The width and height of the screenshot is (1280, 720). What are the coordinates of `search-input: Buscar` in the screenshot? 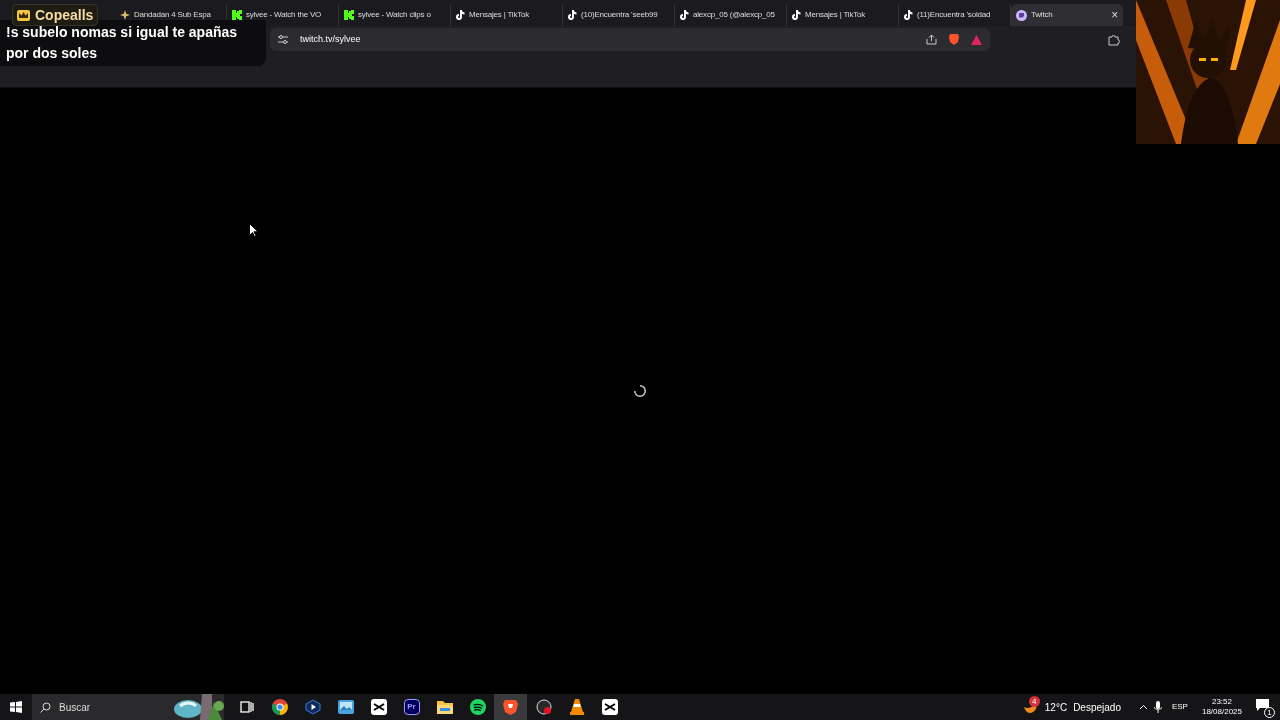 It's located at (109, 707).